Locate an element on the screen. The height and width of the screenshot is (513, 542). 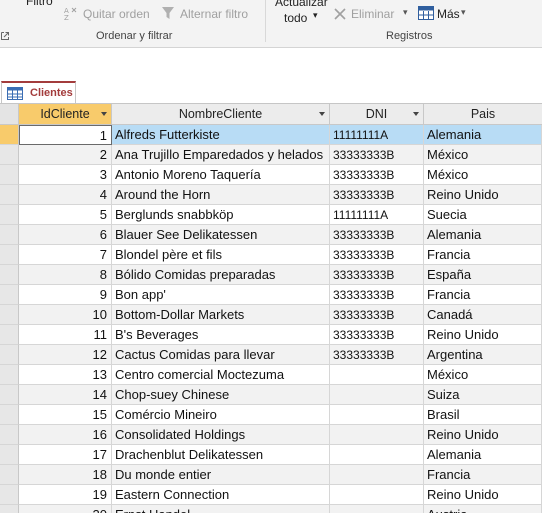
table-row: 4 Around the Horn 33333333B Reino Unido is located at coordinates (271, 195).